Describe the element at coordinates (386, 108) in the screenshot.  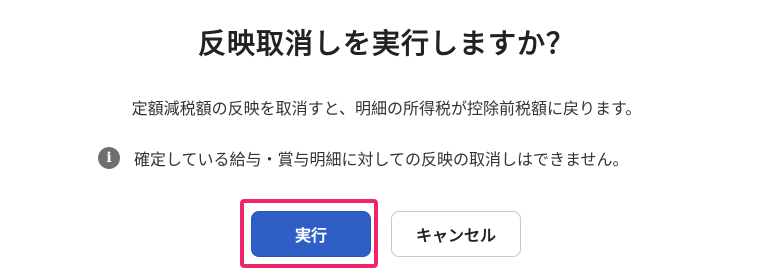
I see `dialog-description: 定額減税額の反映を取消すと、明細の所得税が控除前税額に戻ります。` at that location.